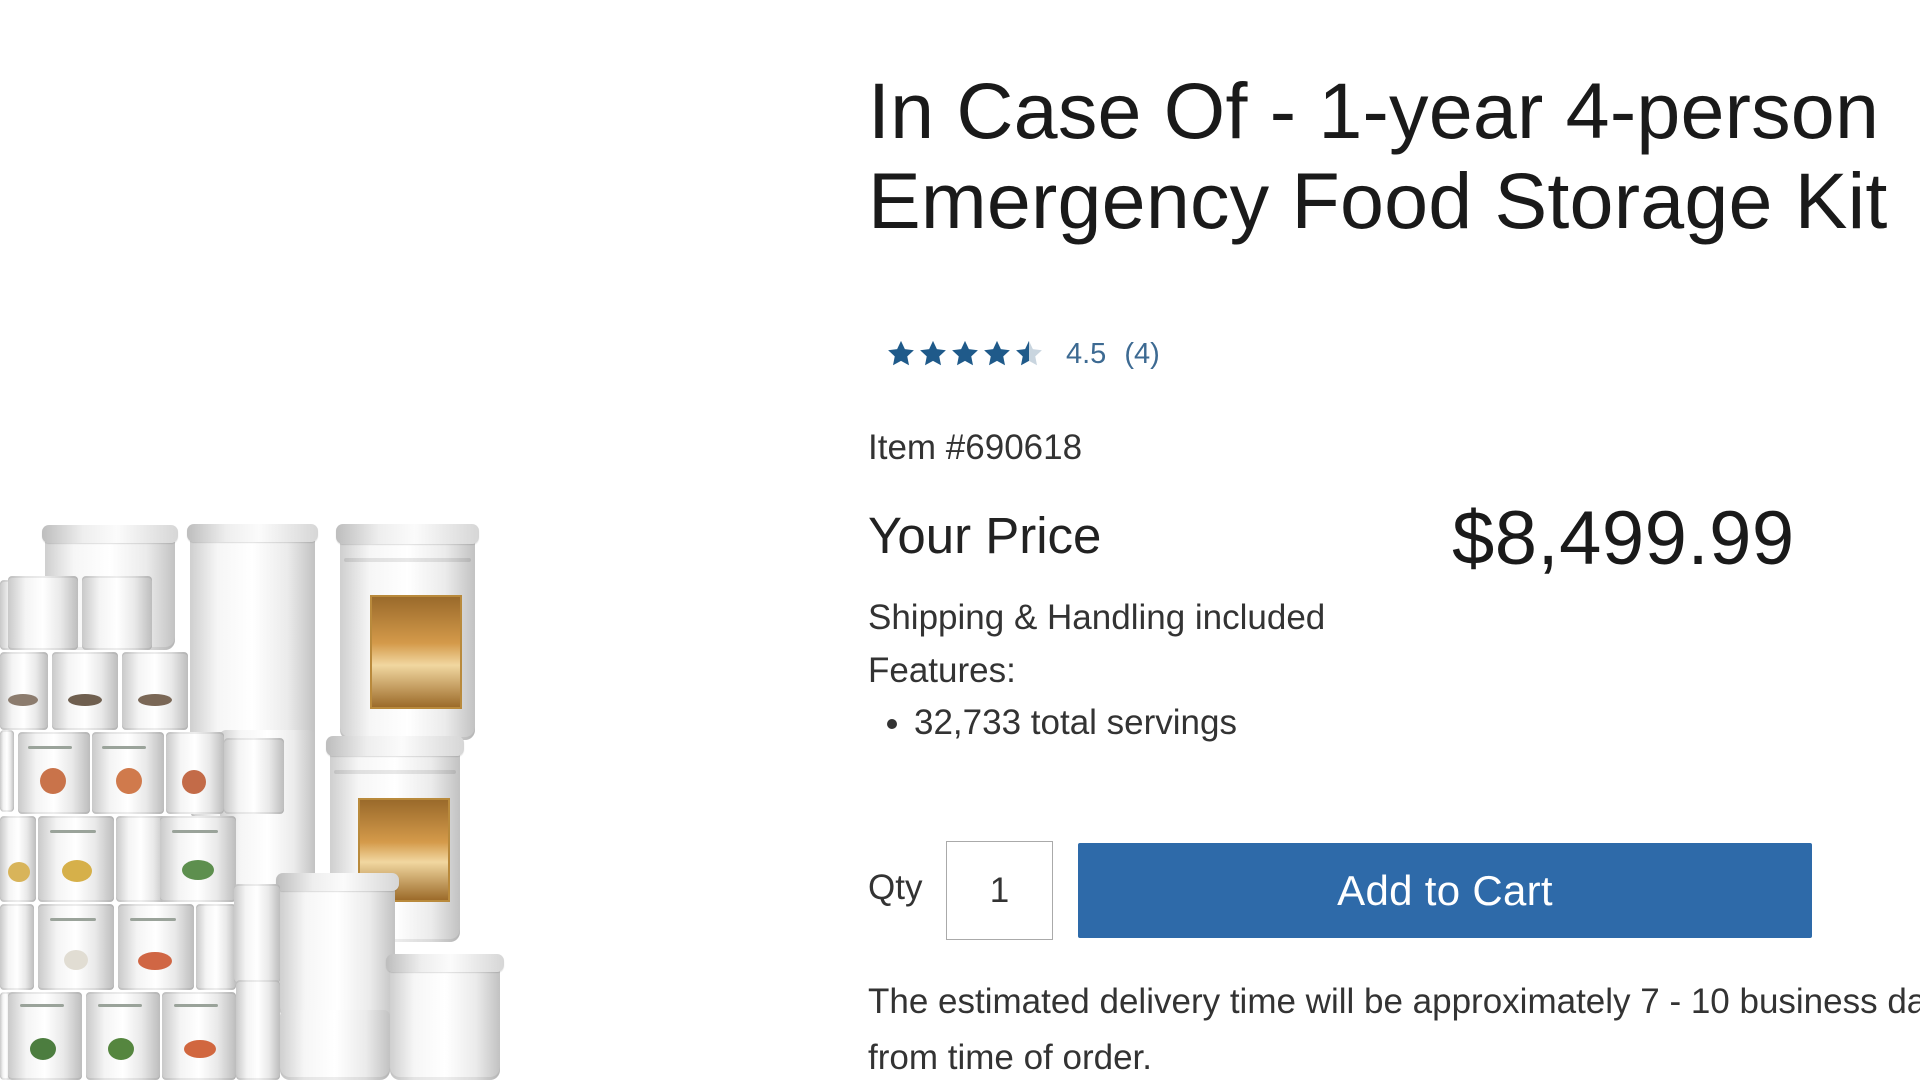  What do you see at coordinates (1097, 617) in the screenshot?
I see `shipping-info: Shipping & Handling included` at bounding box center [1097, 617].